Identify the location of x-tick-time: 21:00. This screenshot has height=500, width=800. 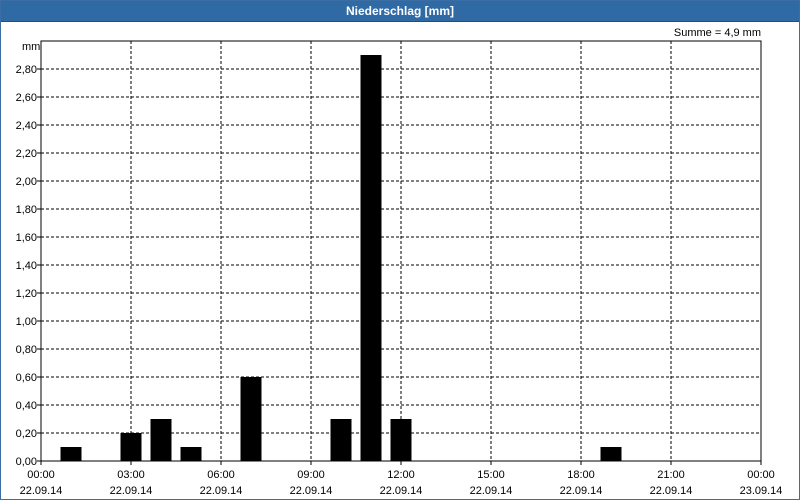
(671, 475).